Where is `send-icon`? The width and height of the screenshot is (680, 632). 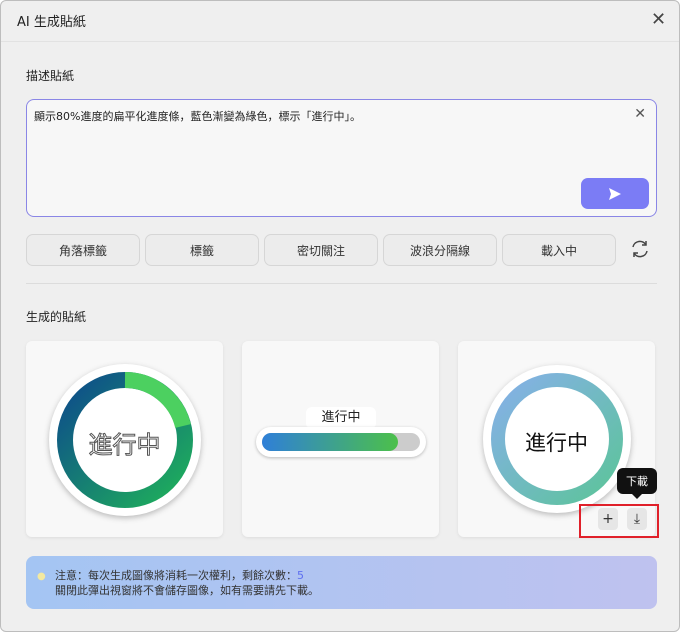
send-icon is located at coordinates (615, 193).